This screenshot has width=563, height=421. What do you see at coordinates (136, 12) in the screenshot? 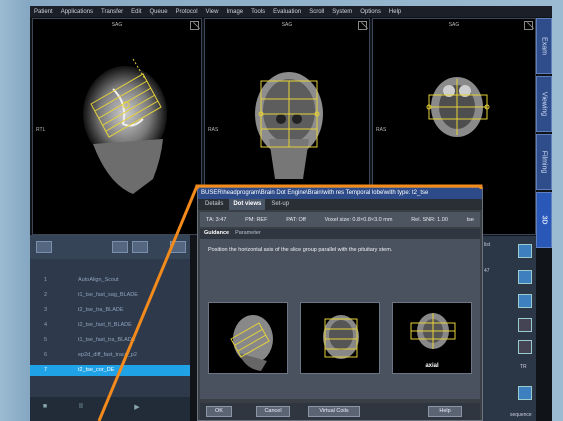
I see `menu-edit: Edit` at bounding box center [136, 12].